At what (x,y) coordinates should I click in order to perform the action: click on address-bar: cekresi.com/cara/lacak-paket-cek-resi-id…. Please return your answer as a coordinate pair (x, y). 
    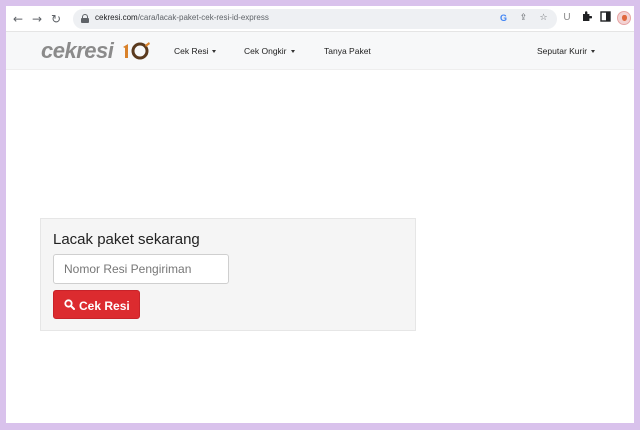
    Looking at the image, I should click on (315, 19).